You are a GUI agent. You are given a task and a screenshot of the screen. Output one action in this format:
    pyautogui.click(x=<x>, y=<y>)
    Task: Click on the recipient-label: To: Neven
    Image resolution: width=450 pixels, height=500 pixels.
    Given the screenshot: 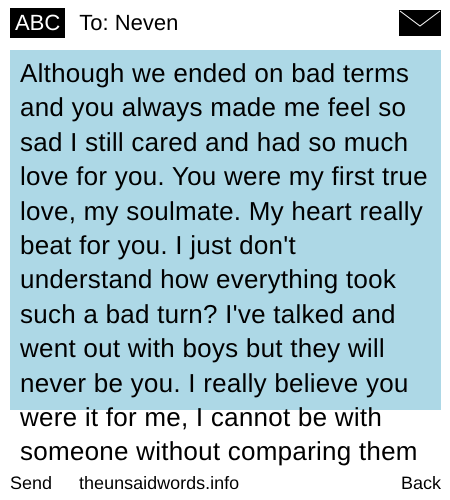 What is the action you would take?
    pyautogui.click(x=129, y=23)
    